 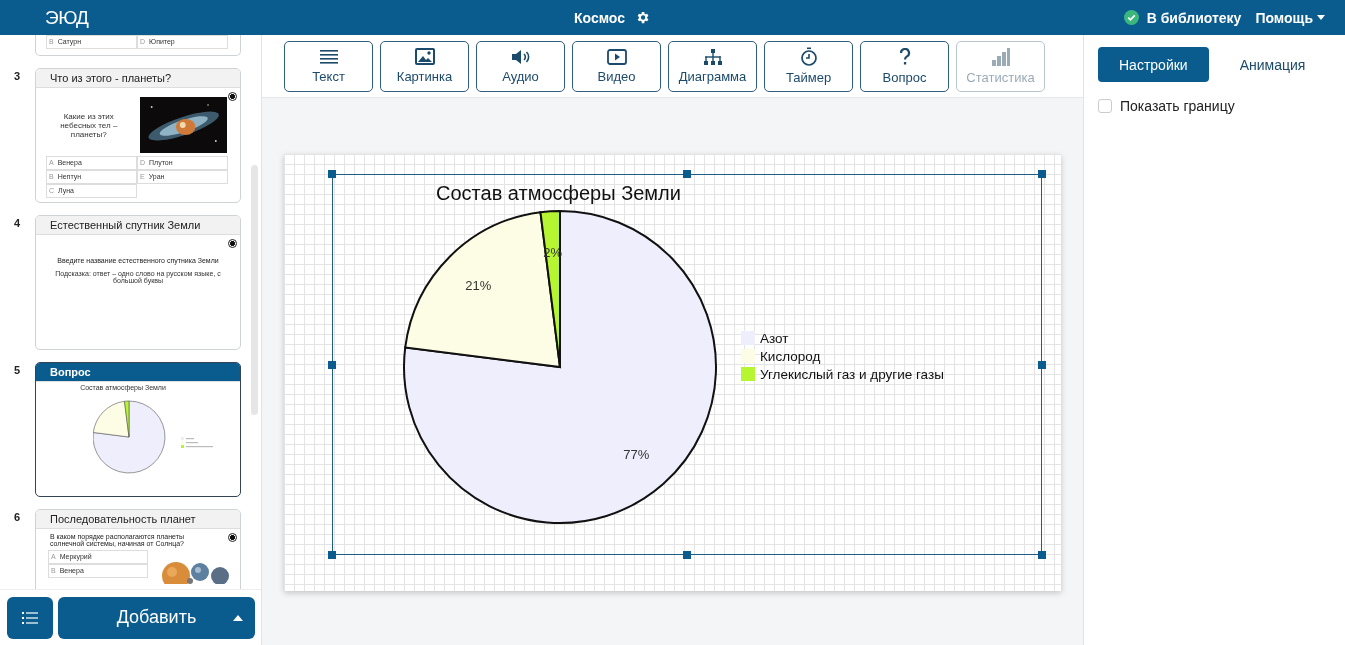 I want to click on tool-button: Картинка, so click(x=424, y=66).